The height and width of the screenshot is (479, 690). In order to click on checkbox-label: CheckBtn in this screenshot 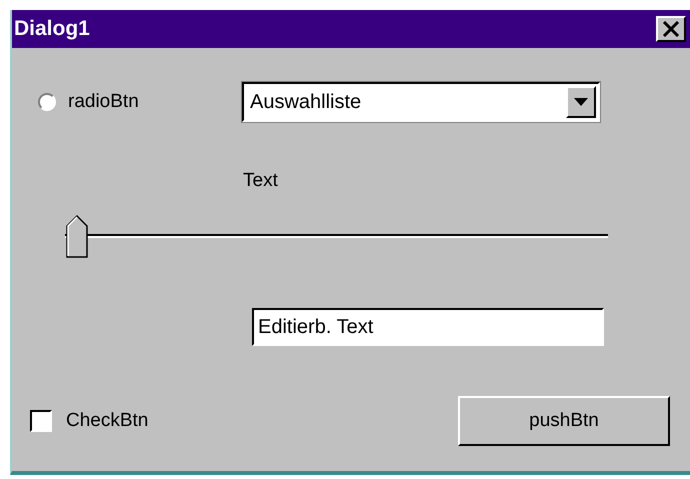, I will do `click(107, 421)`.